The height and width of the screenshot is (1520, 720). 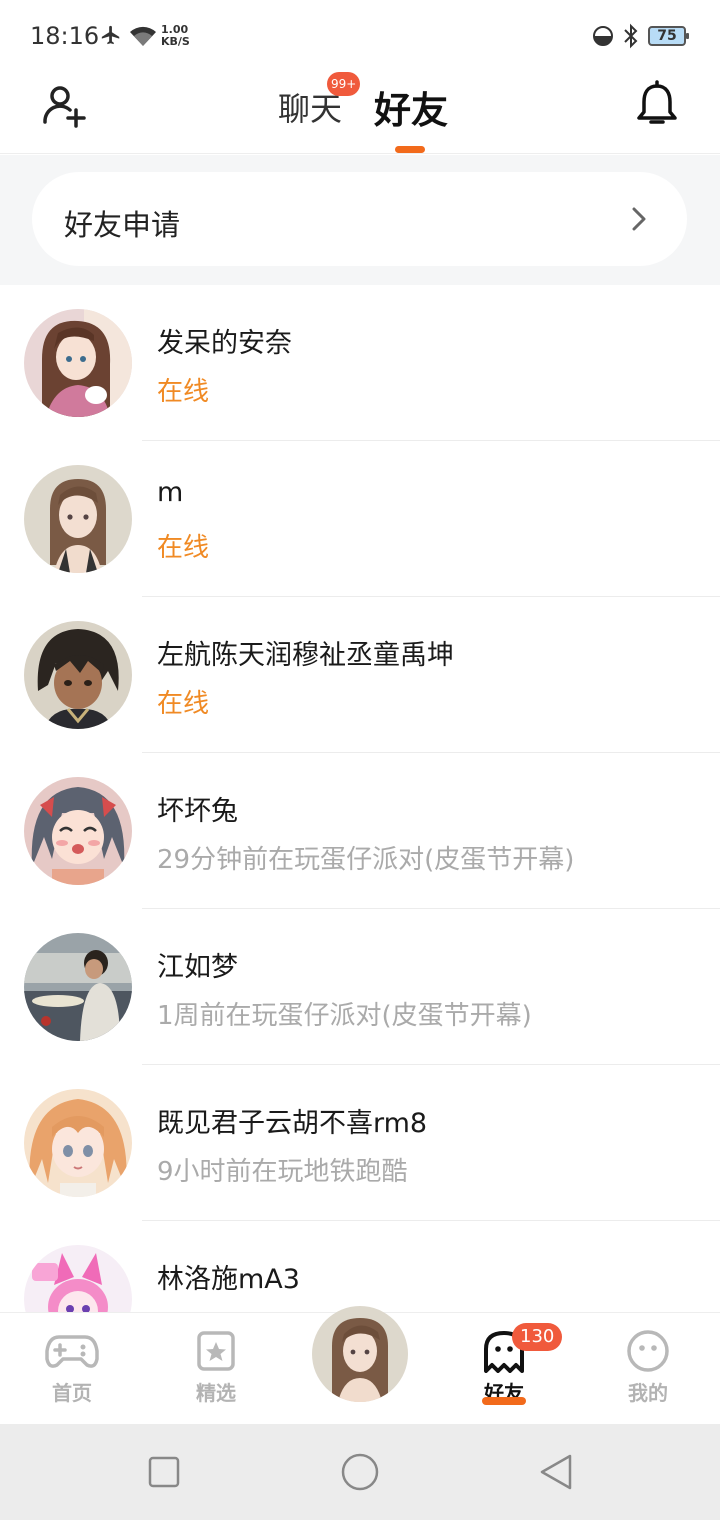 What do you see at coordinates (657, 105) in the screenshot?
I see `notification-bell-icon` at bounding box center [657, 105].